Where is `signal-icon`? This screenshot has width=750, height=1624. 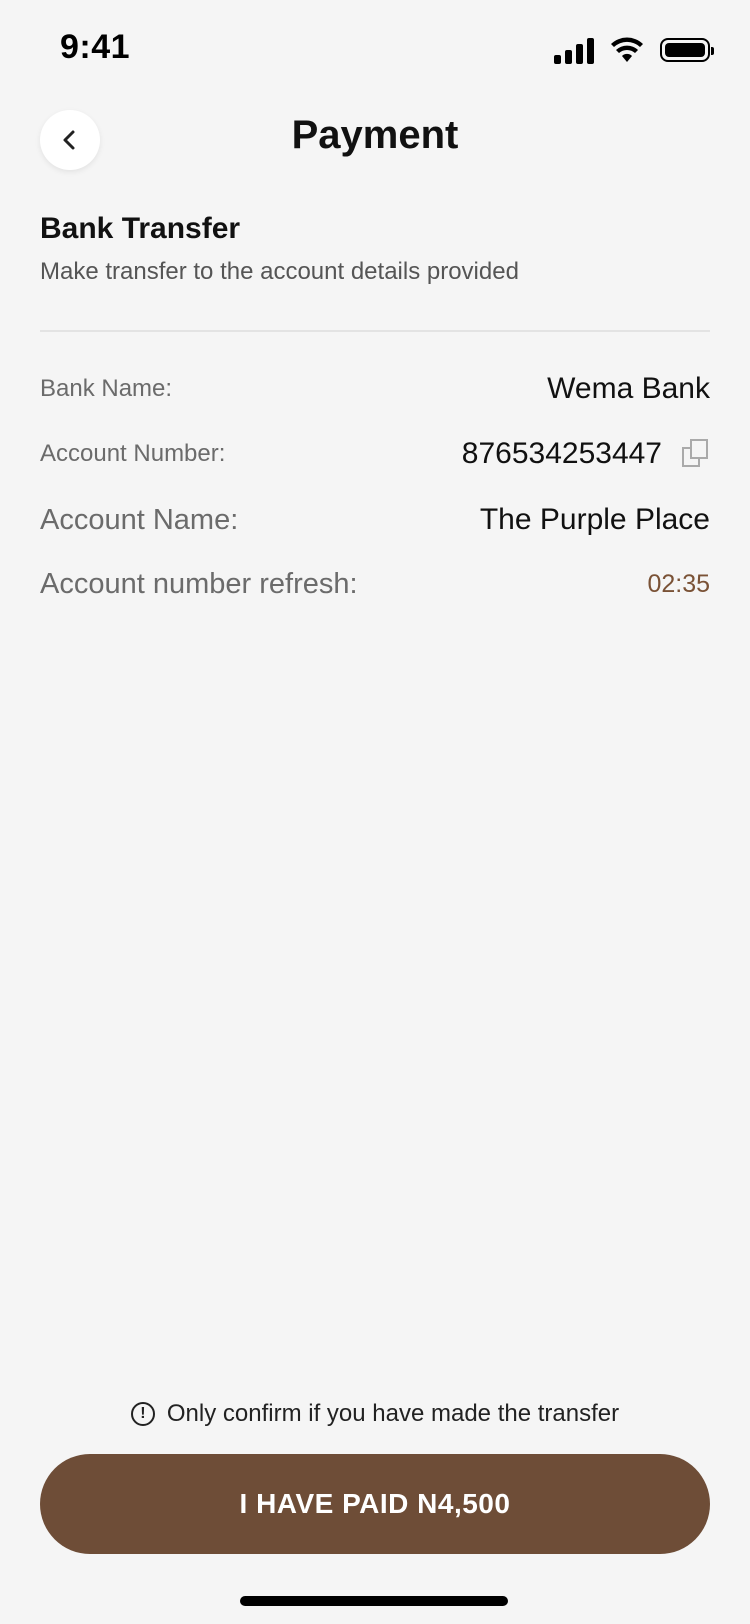
signal-icon is located at coordinates (574, 50).